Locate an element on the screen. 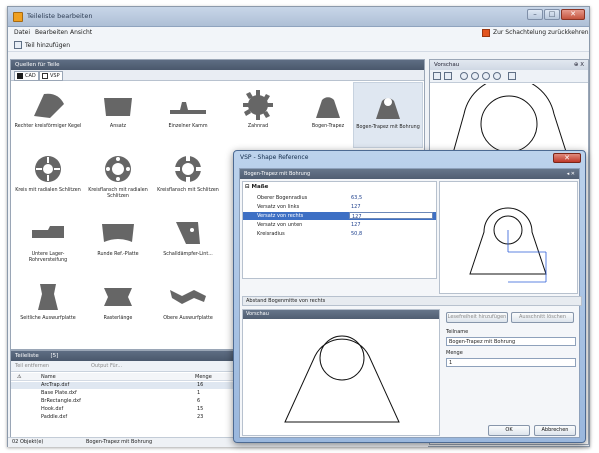 Image resolution: width=599 pixels, height=453 pixels. maximize-button: □ is located at coordinates (552, 14).